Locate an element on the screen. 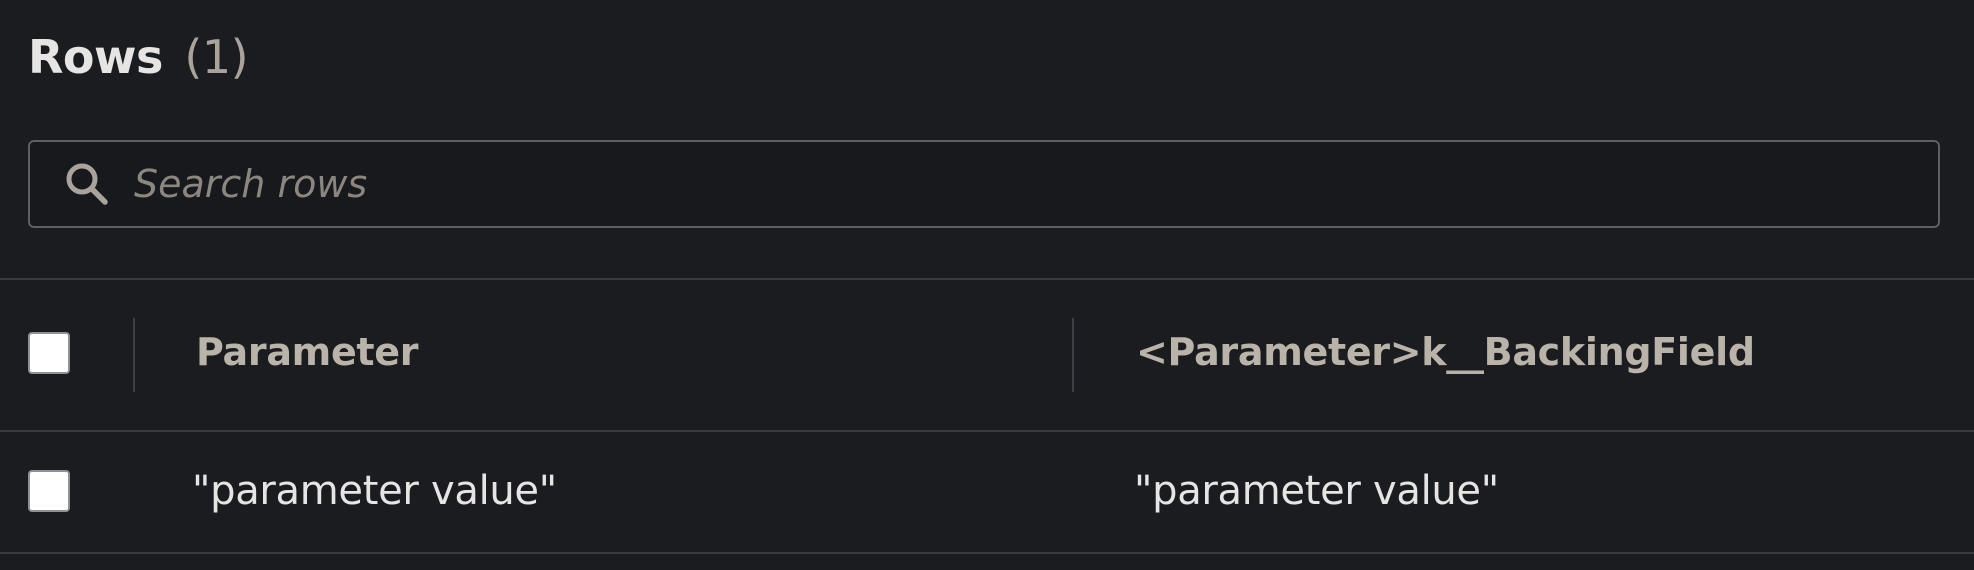 This screenshot has height=570, width=1974. search-input is located at coordinates (1035, 184).